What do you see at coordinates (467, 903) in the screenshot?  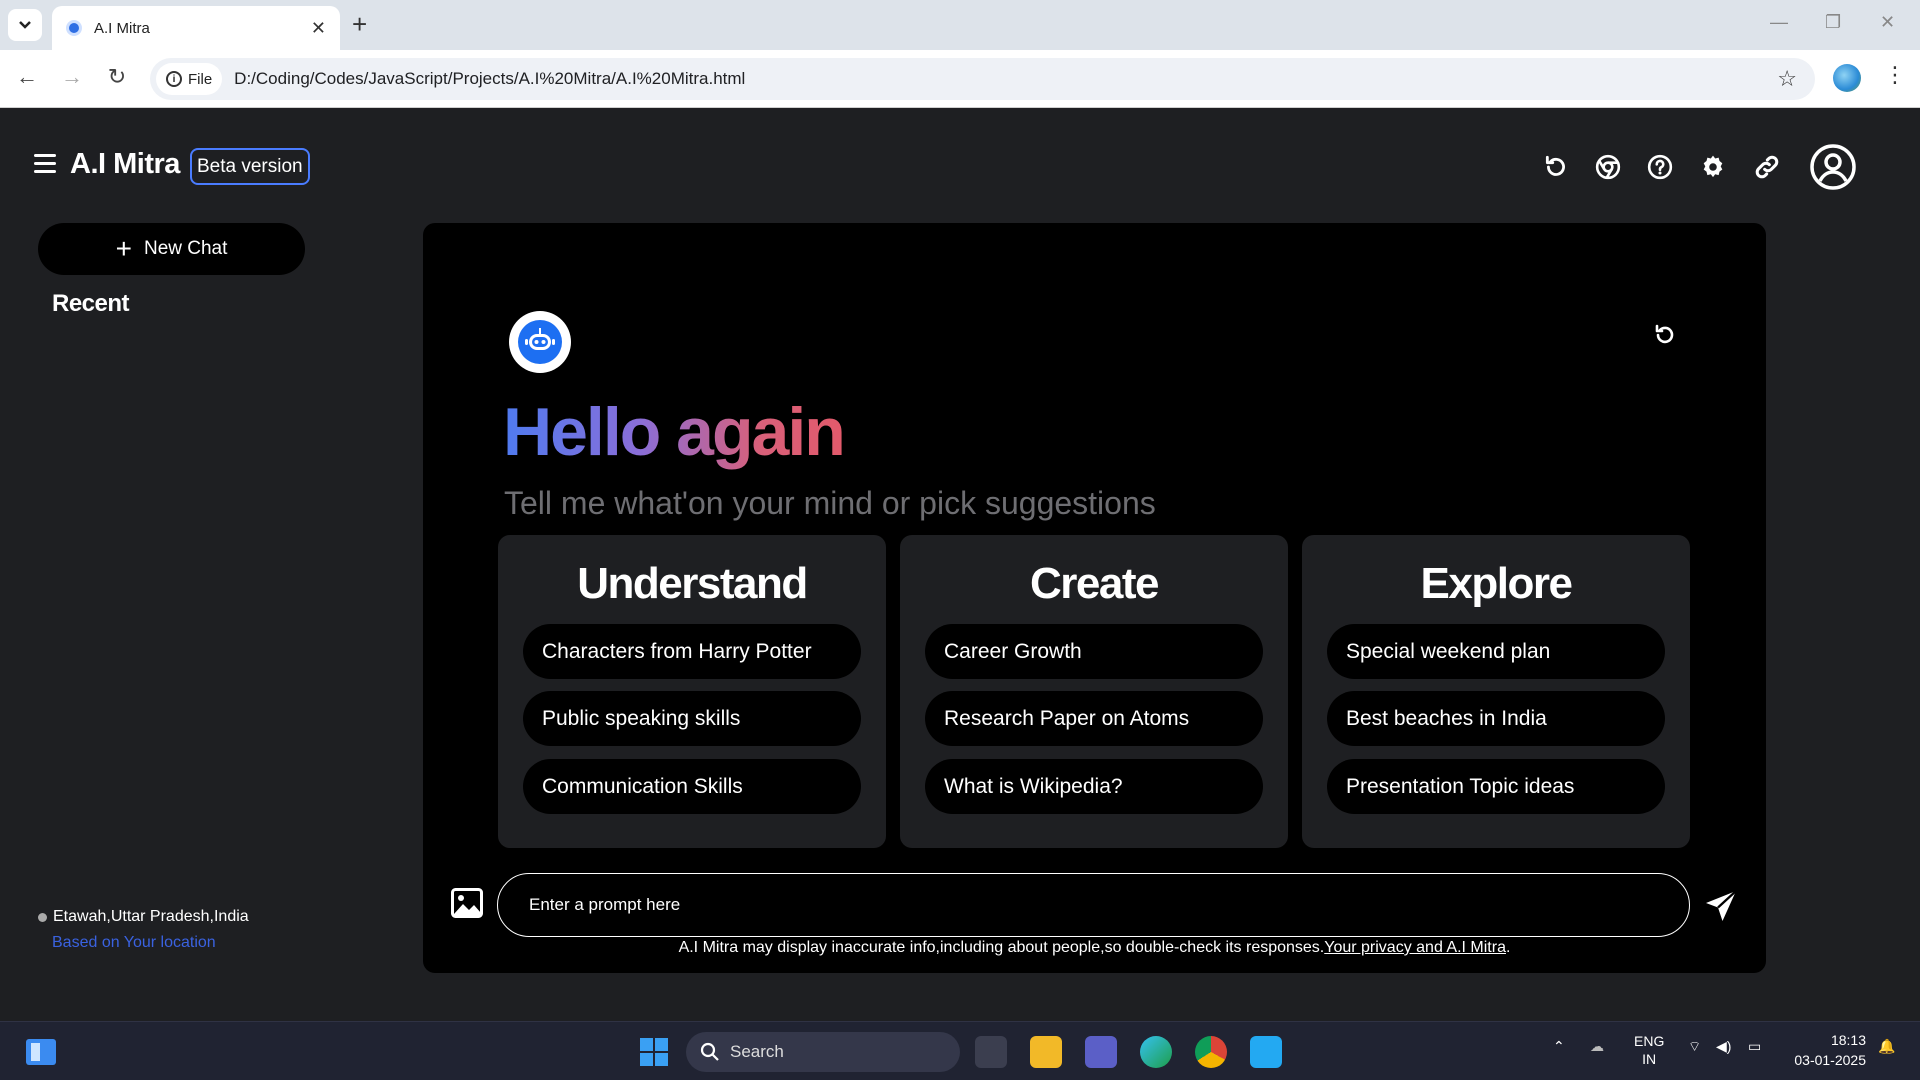 I see `image-upload-icon` at bounding box center [467, 903].